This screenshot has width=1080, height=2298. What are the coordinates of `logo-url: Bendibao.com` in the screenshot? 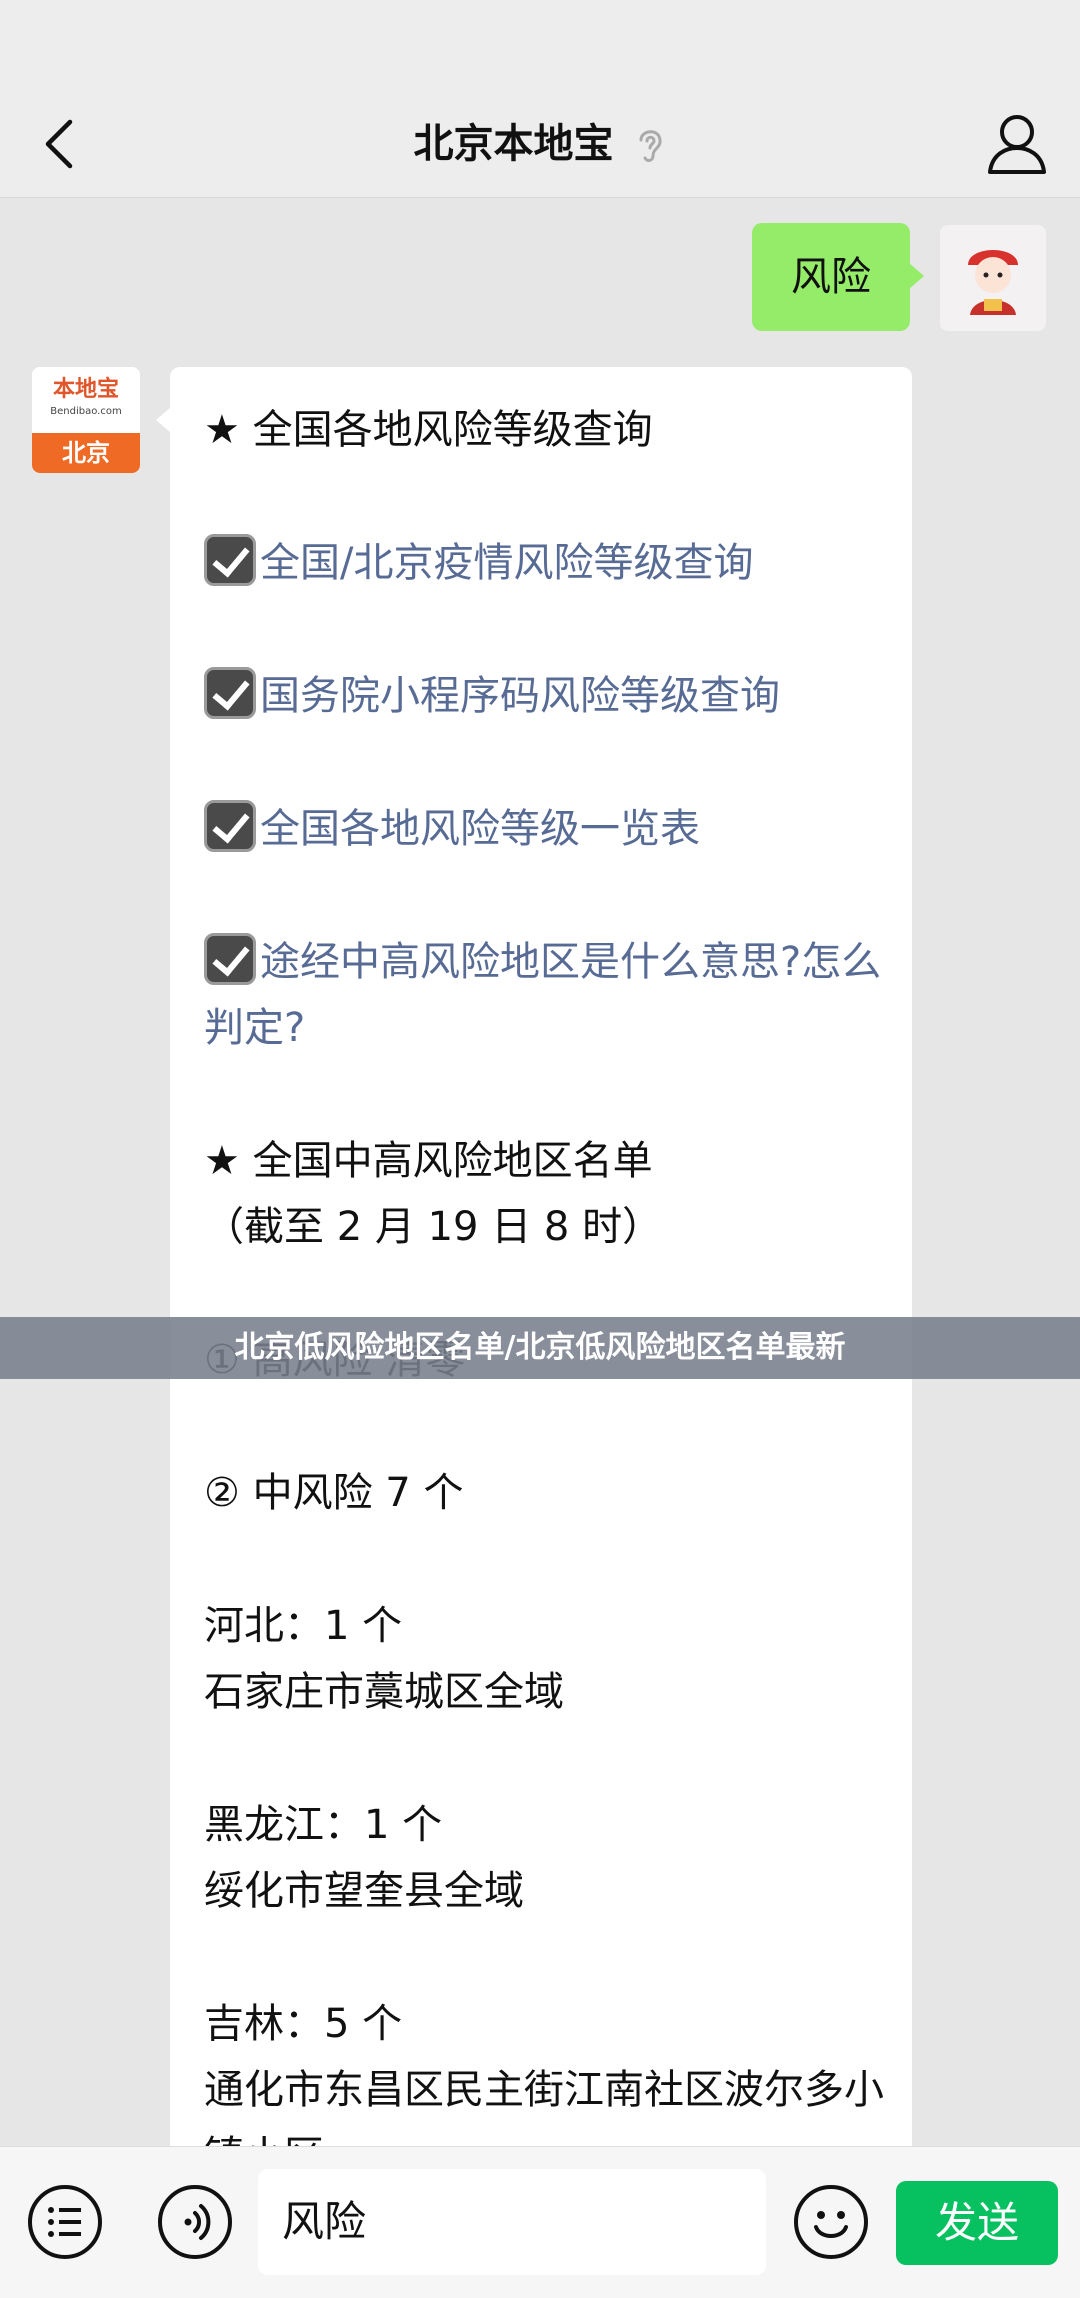 It's located at (86, 411).